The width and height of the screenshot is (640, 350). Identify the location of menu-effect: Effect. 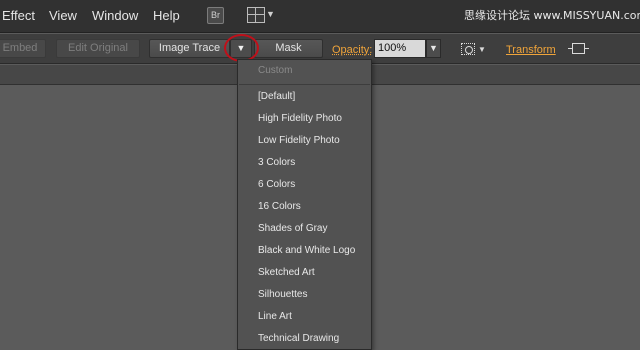
(18, 15).